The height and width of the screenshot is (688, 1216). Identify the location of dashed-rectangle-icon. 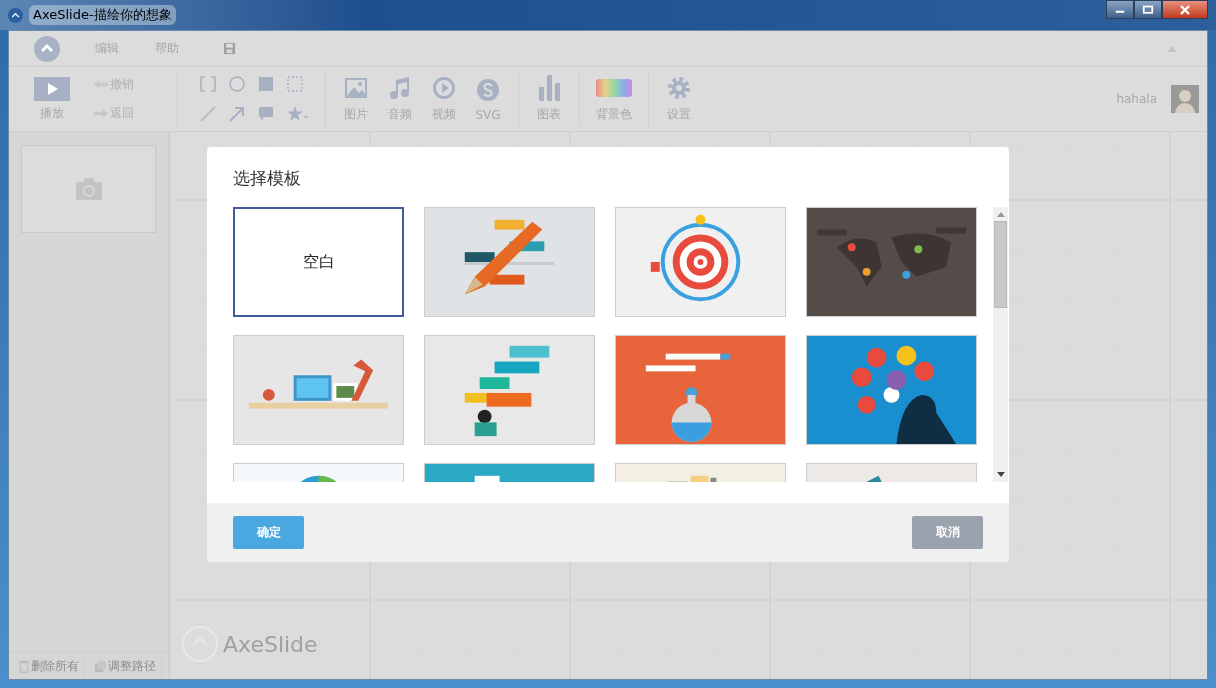
(295, 84).